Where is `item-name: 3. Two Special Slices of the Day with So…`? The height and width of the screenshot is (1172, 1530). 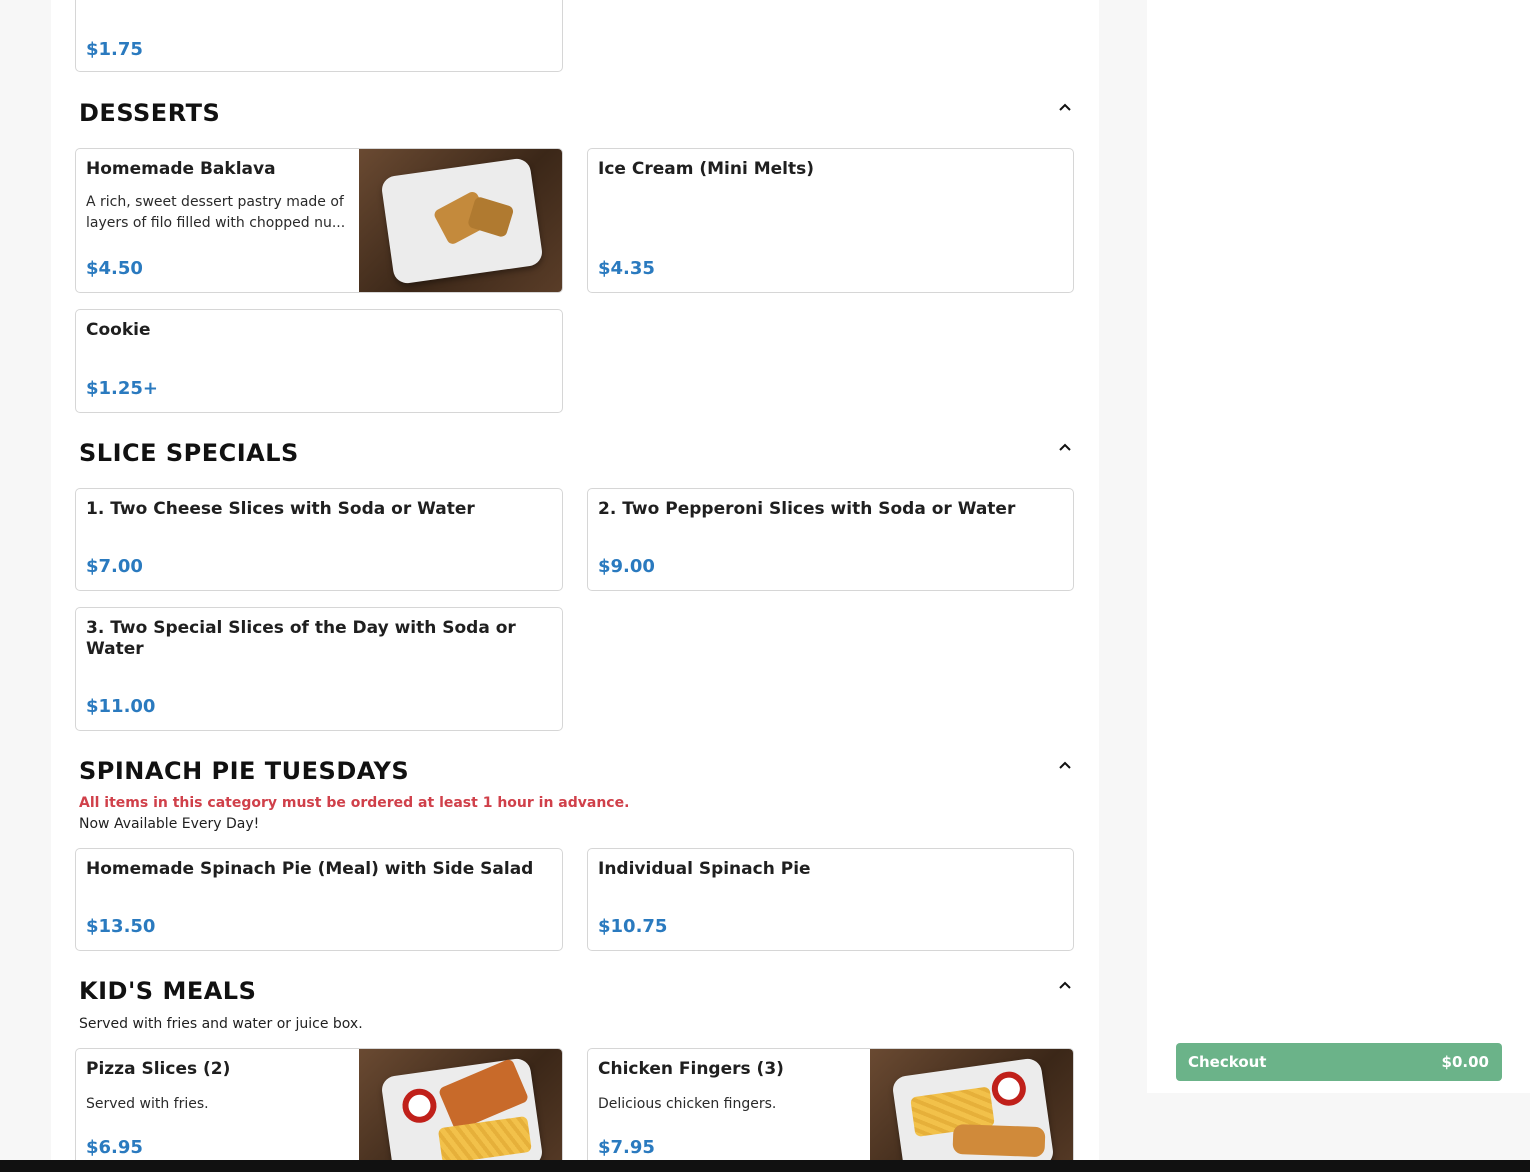
item-name: 3. Two Special Slices of the Day with So… is located at coordinates (301, 639).